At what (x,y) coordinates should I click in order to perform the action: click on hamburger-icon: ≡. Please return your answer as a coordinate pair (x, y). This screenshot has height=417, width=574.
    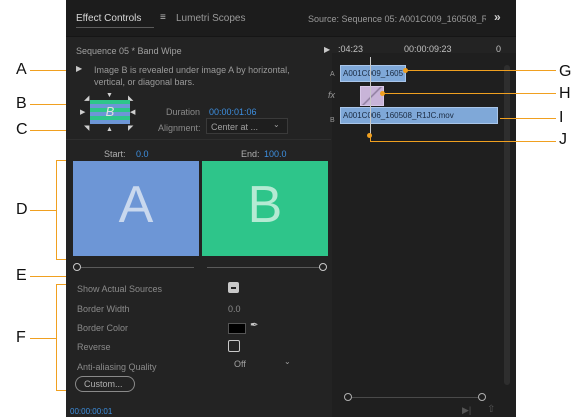
    Looking at the image, I should click on (163, 17).